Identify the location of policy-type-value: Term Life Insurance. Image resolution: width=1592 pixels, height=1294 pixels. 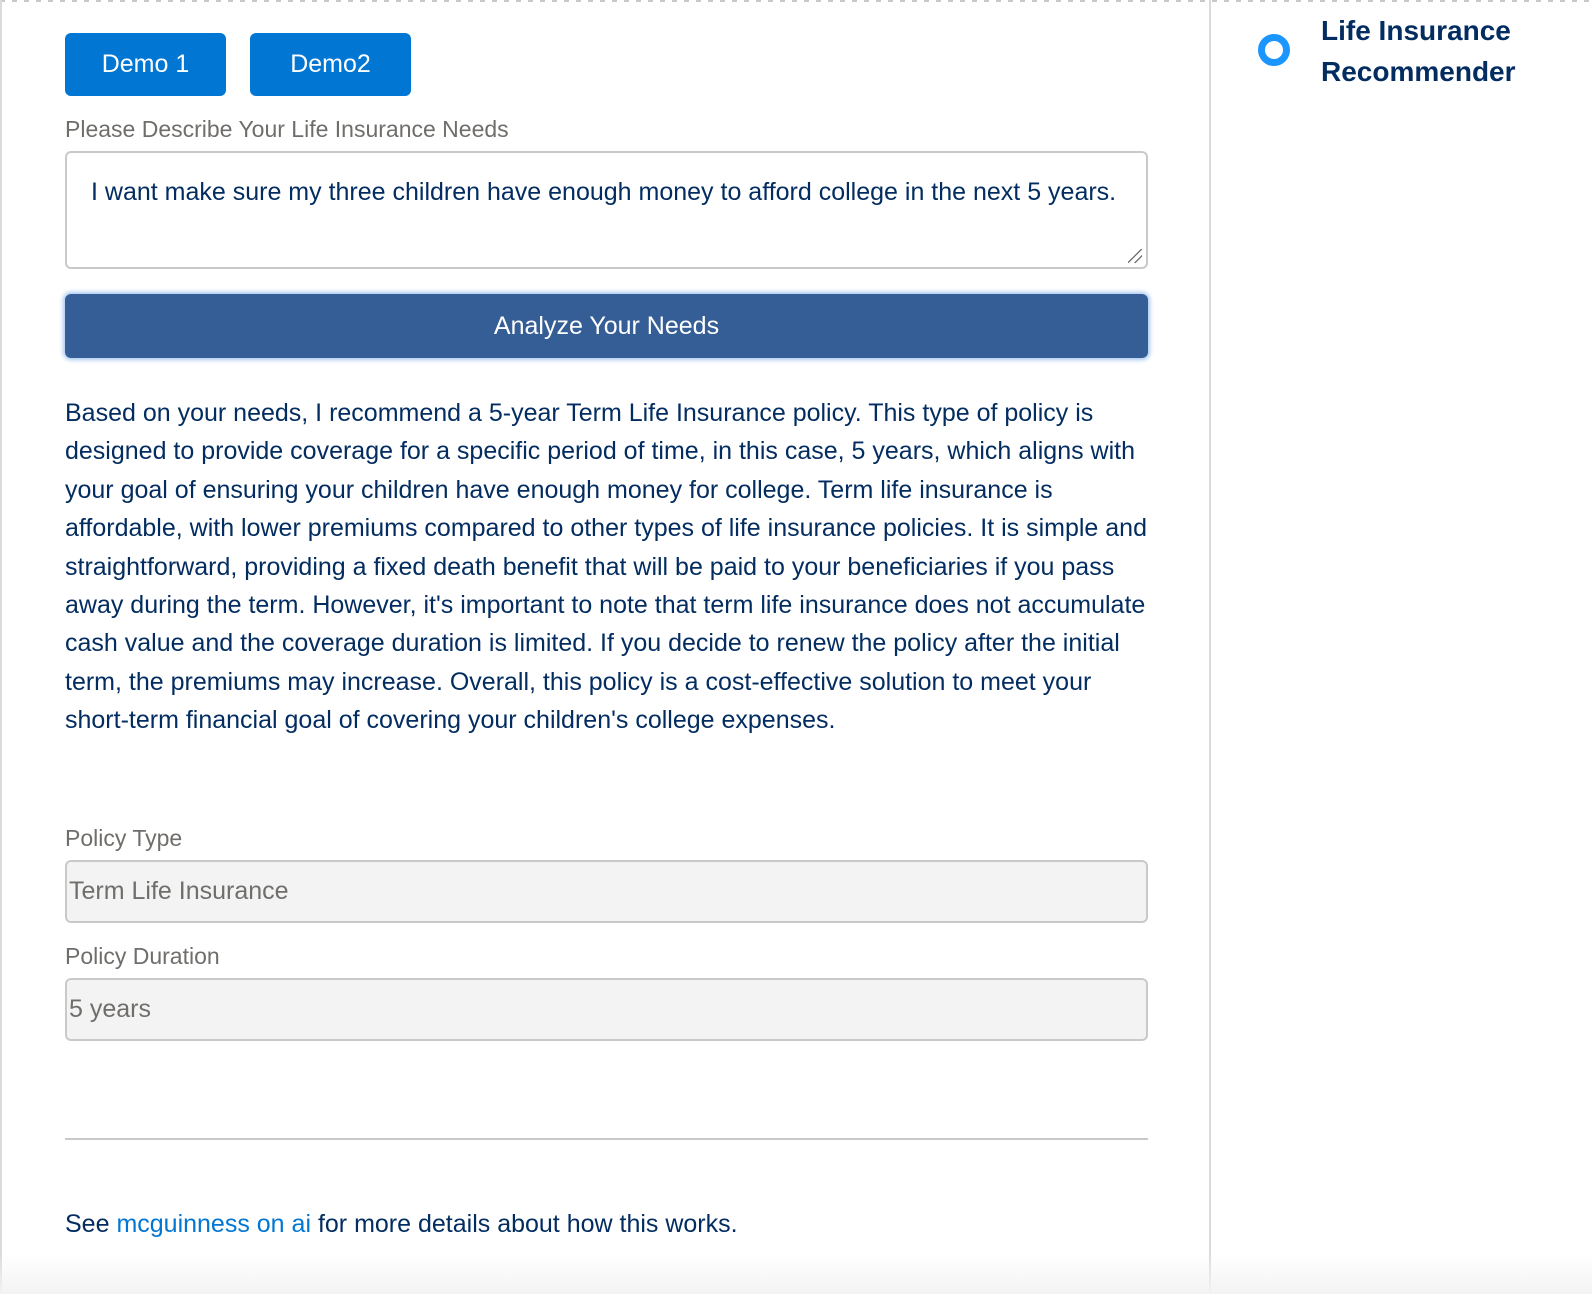
(179, 891).